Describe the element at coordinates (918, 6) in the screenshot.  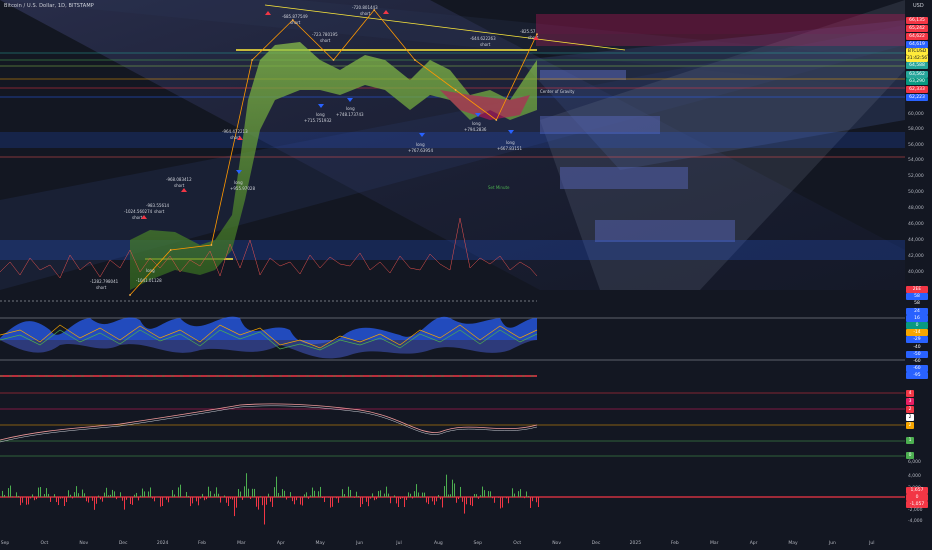
I see `currency-label: USD` at that location.